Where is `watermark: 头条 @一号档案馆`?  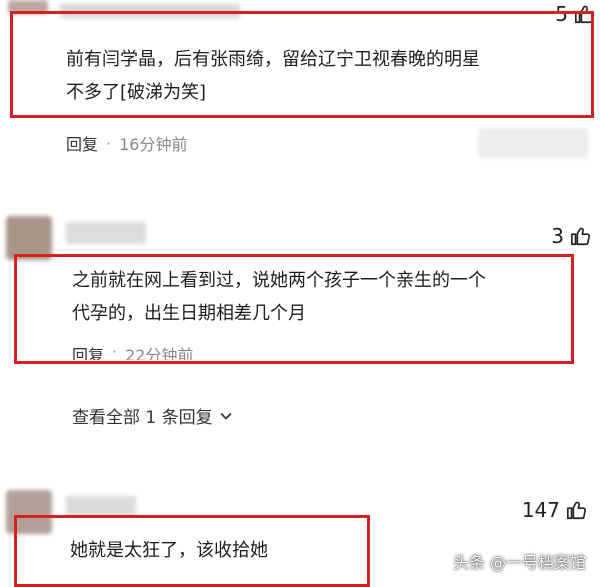 watermark: 头条 @一号档案馆 is located at coordinates (519, 562).